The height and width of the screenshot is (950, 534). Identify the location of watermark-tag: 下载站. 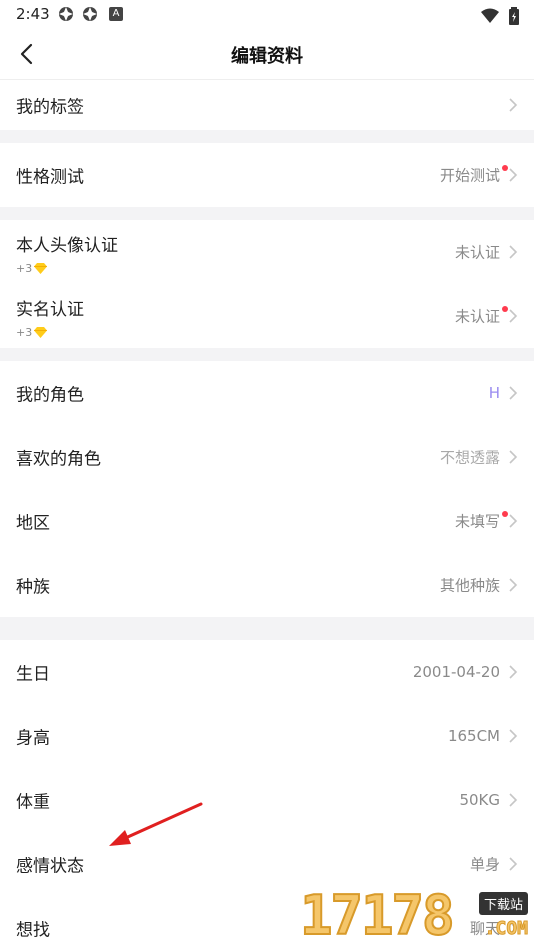
(503, 903).